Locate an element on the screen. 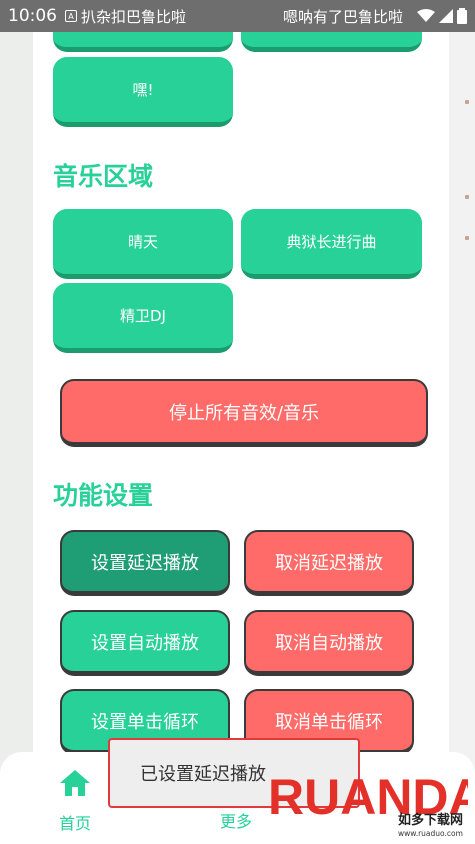 Image resolution: width=475 pixels, height=844 pixels. set-auto-label: 设置自动播放 is located at coordinates (145, 643).